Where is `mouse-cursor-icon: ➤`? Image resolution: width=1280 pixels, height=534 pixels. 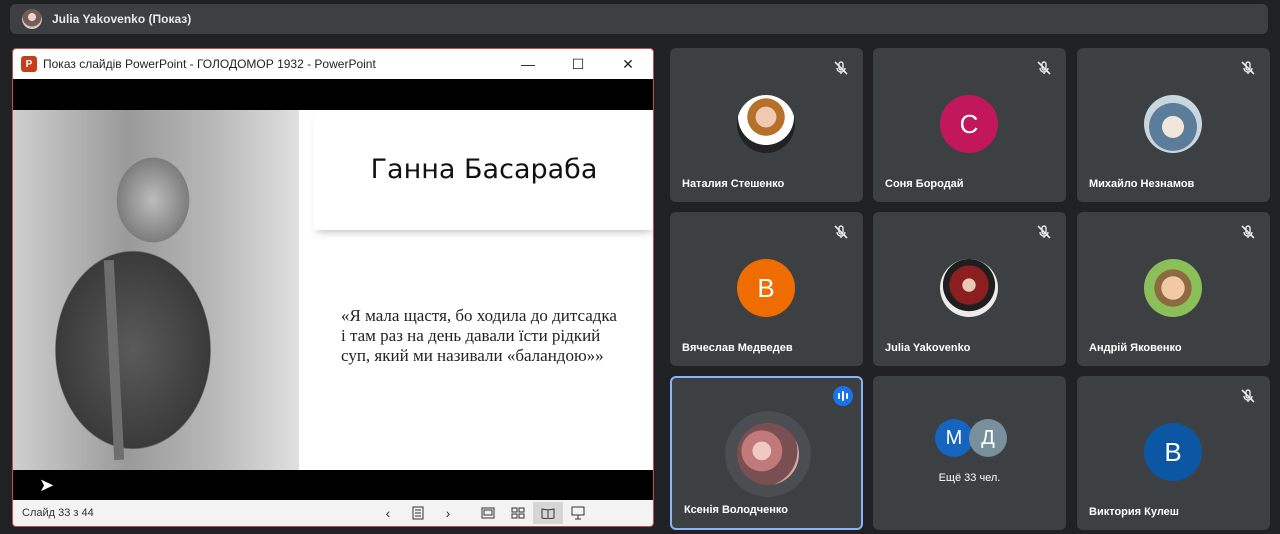
mouse-cursor-icon: ➤ is located at coordinates (47, 485).